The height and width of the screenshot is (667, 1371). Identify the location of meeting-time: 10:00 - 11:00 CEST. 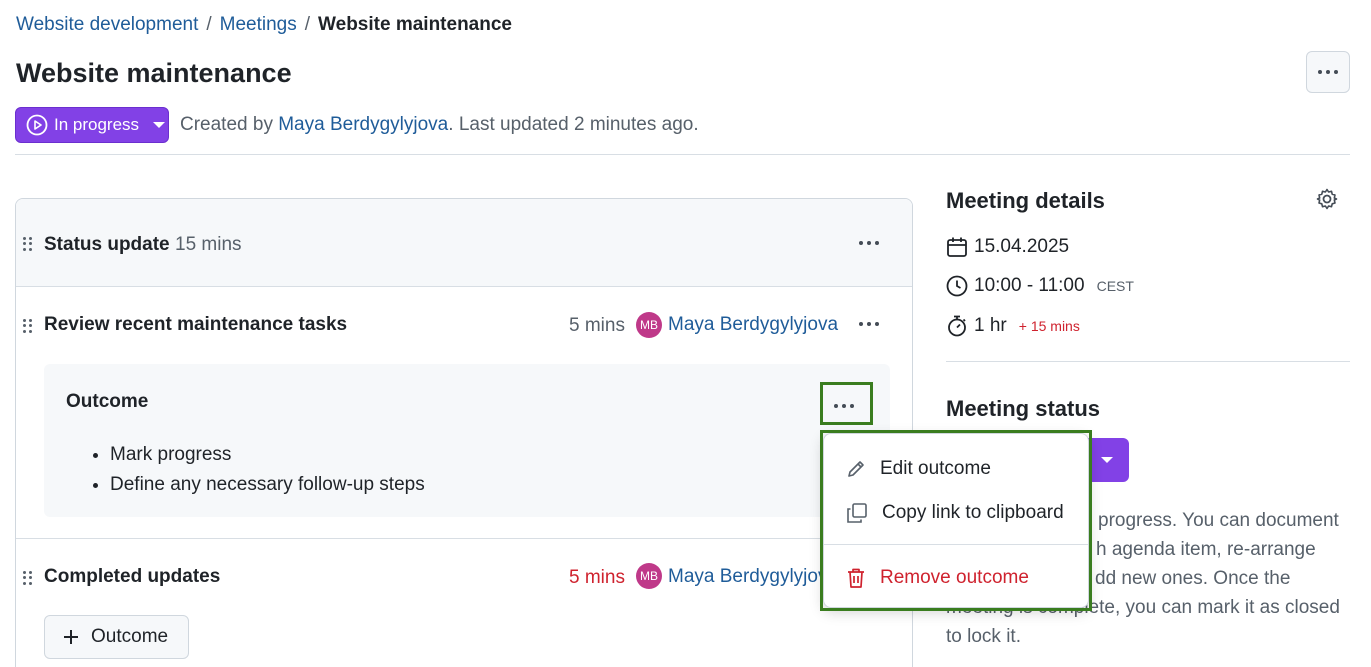
(1040, 286).